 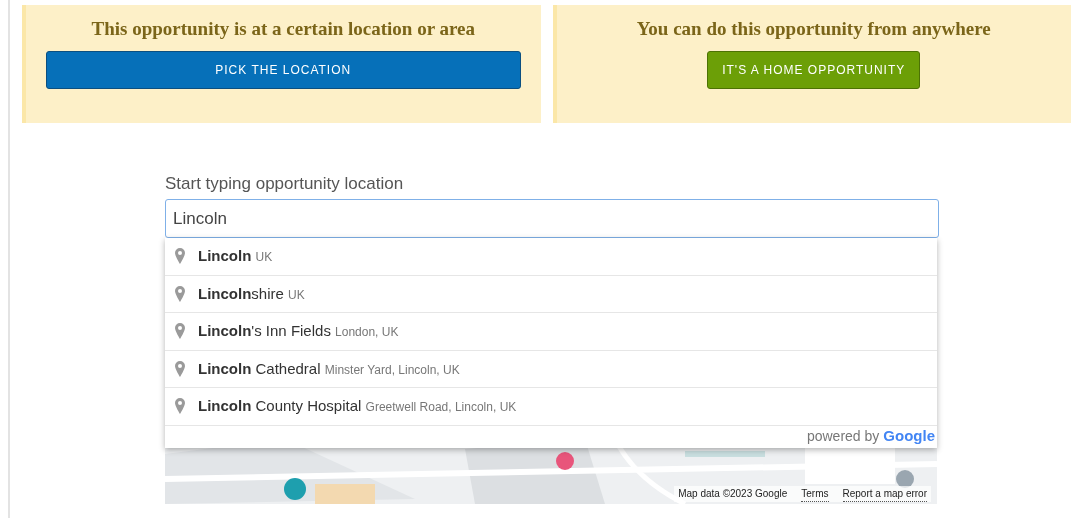 I want to click on suggestion-item: Lincoln Cathedral Minster Yard, Lincoln, UK, so click(x=551, y=369).